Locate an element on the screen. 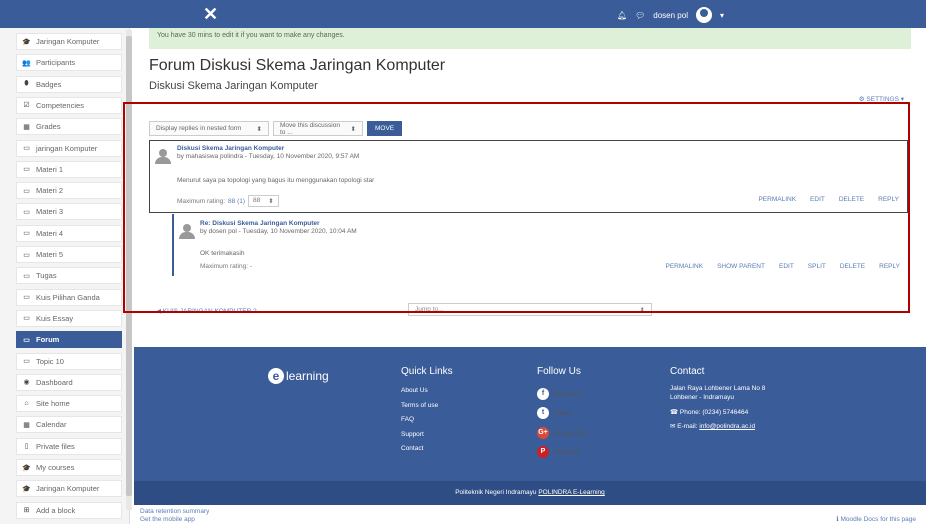  sidebar-item: ▭ Kuis Pilihan Ganda is located at coordinates (69, 297).